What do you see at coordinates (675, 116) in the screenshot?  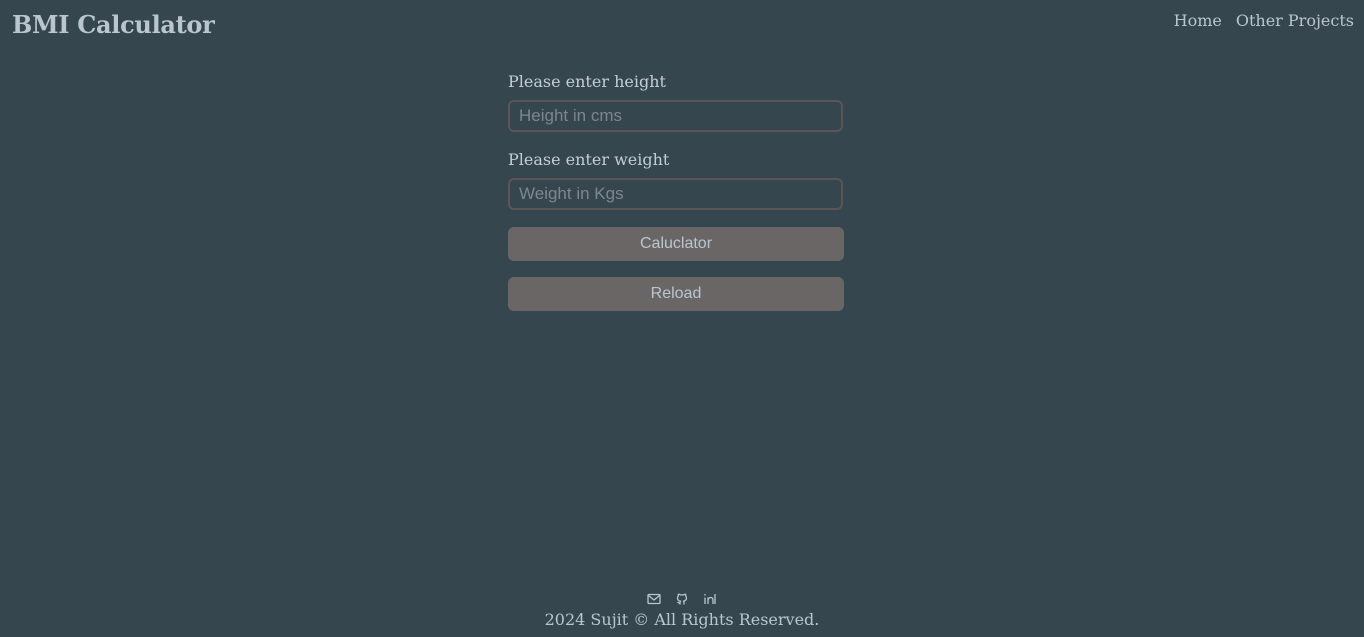 I see `height-input` at bounding box center [675, 116].